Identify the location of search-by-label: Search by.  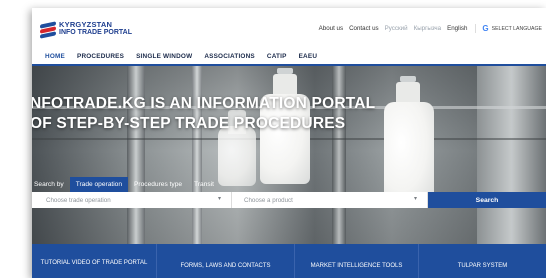
(49, 184).